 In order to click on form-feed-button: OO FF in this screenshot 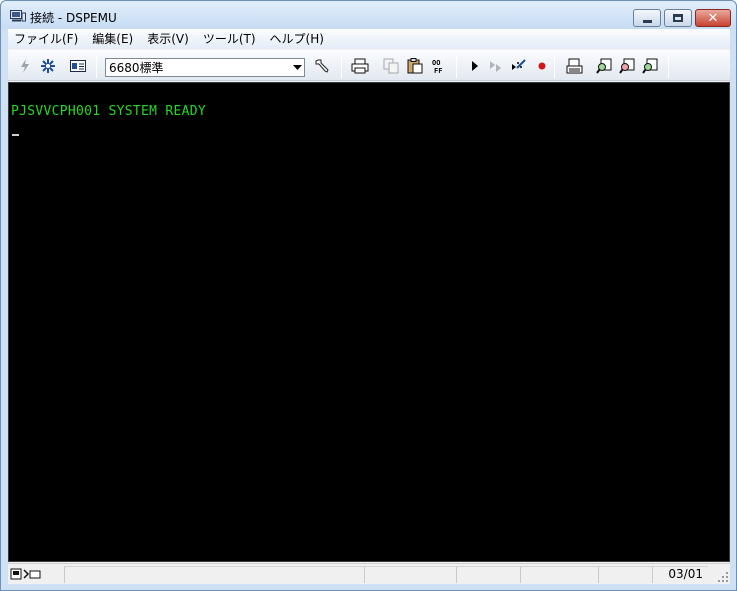, I will do `click(438, 66)`.